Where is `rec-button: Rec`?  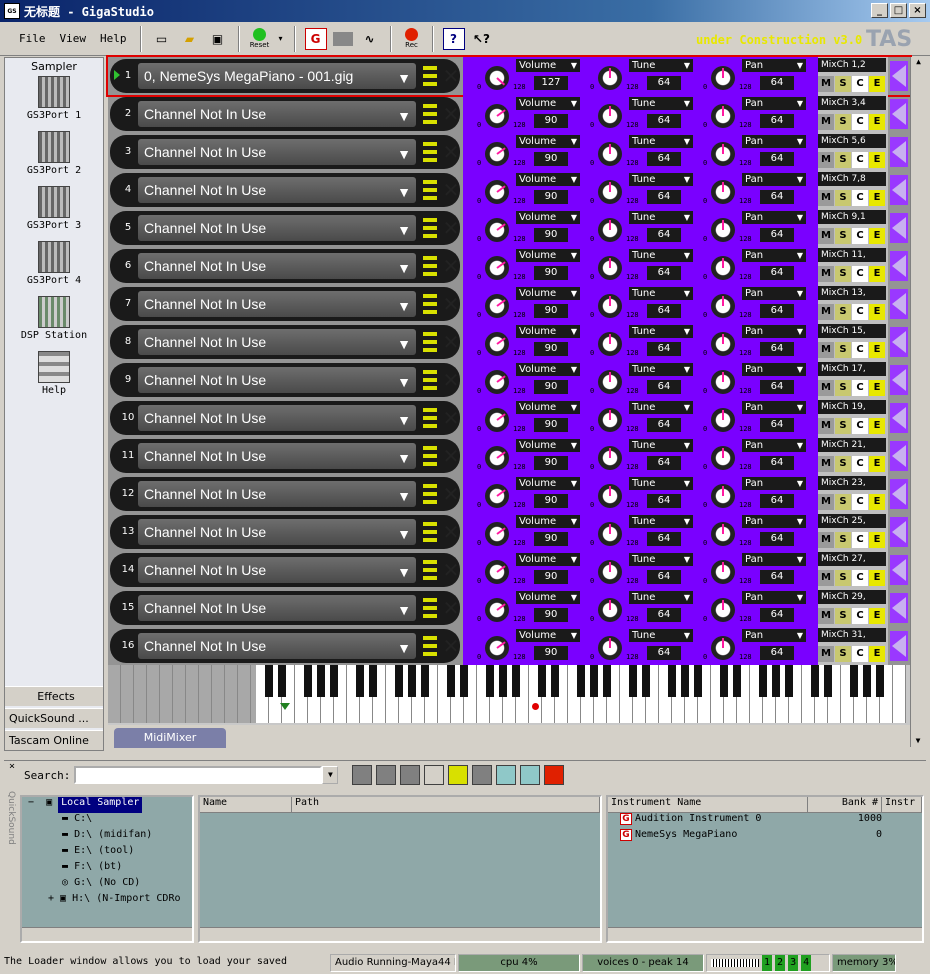 rec-button: Rec is located at coordinates (412, 39).